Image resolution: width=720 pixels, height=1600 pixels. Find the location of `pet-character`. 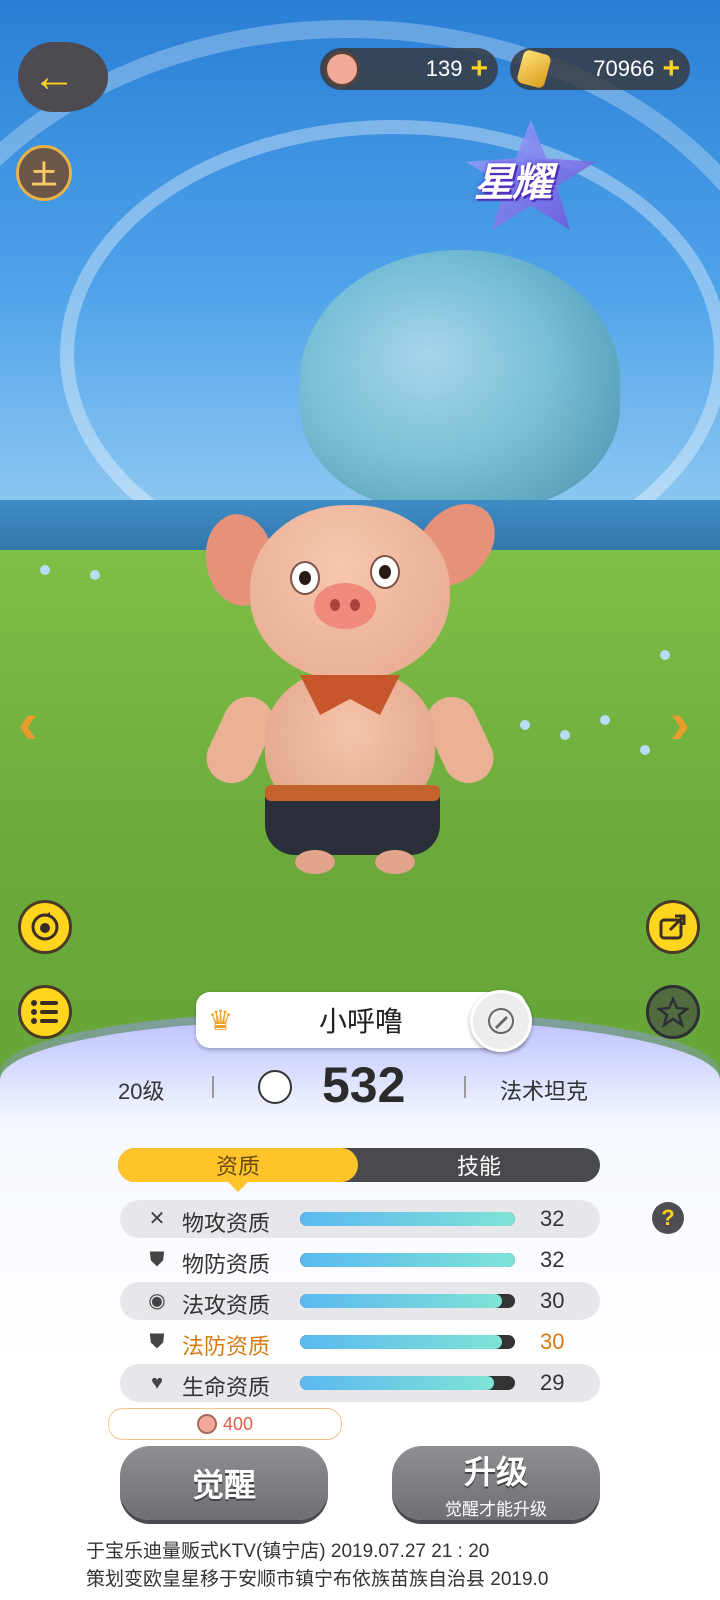

pet-character is located at coordinates (347, 687).